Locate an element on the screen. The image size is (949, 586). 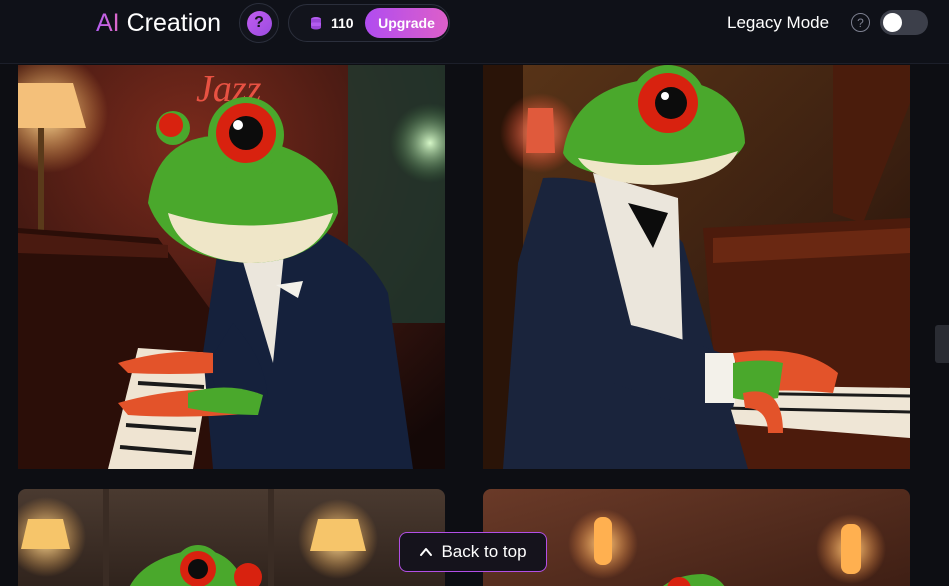
app-title: AI Creation is located at coordinates (158, 23).